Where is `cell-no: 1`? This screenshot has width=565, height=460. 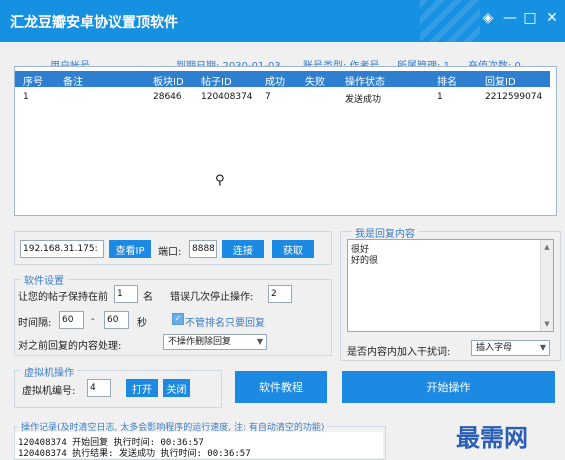 cell-no: 1 is located at coordinates (26, 97).